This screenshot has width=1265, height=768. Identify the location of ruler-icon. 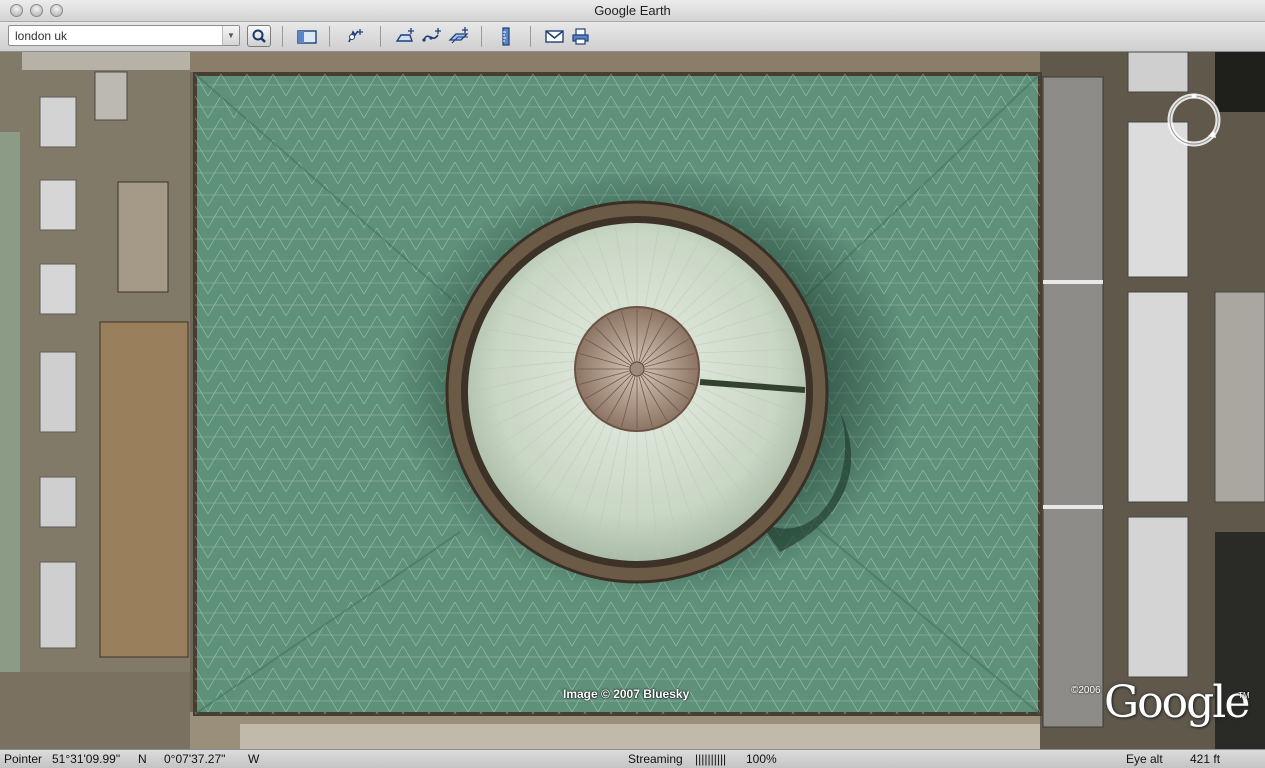
(506, 36).